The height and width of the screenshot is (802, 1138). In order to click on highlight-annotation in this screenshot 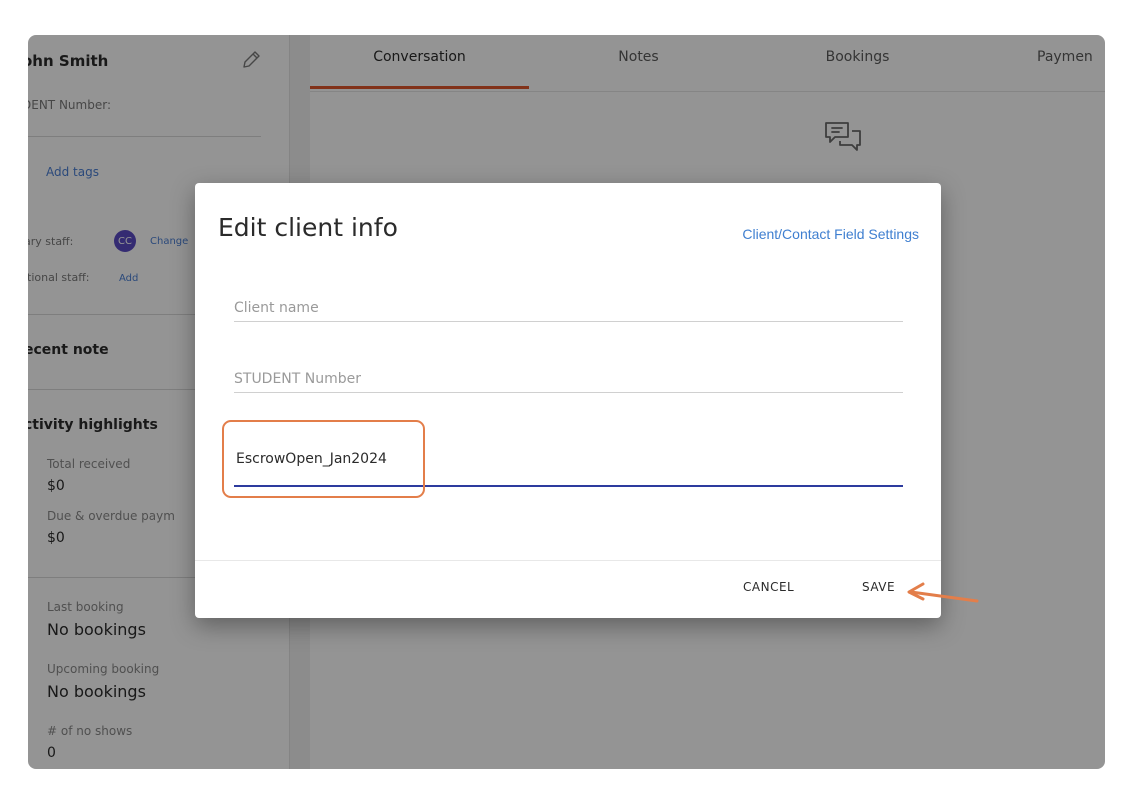, I will do `click(323, 459)`.